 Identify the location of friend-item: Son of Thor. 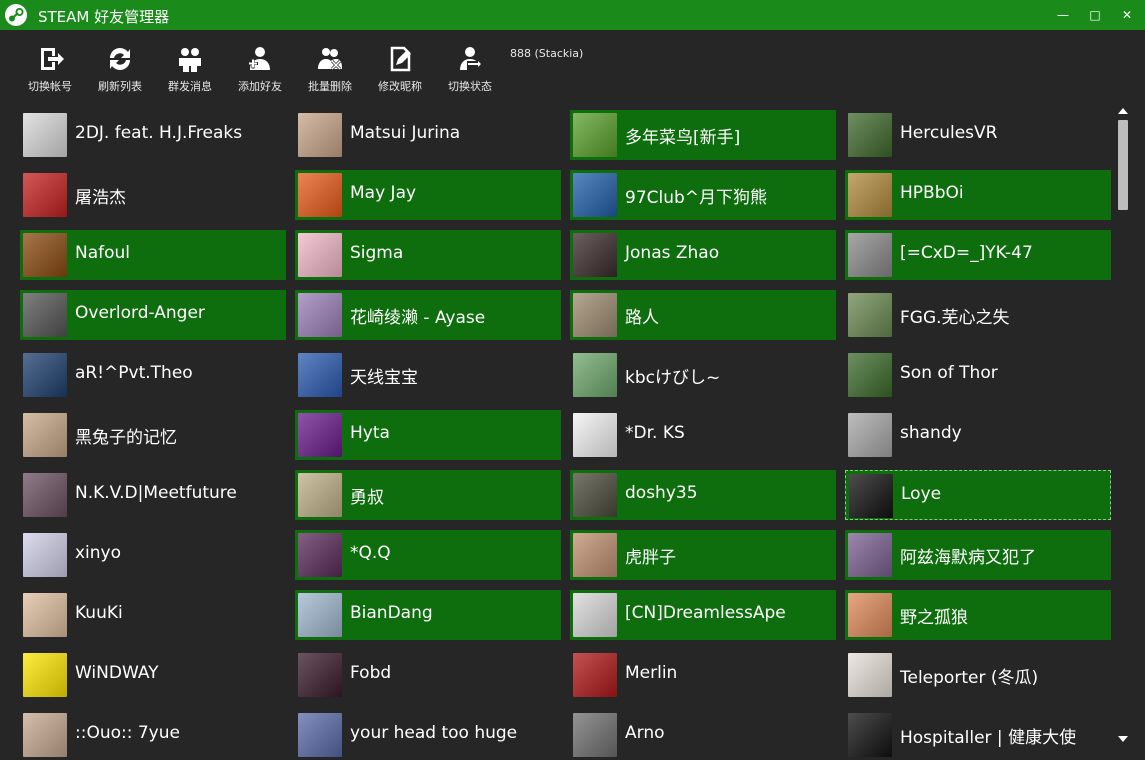
(978, 375).